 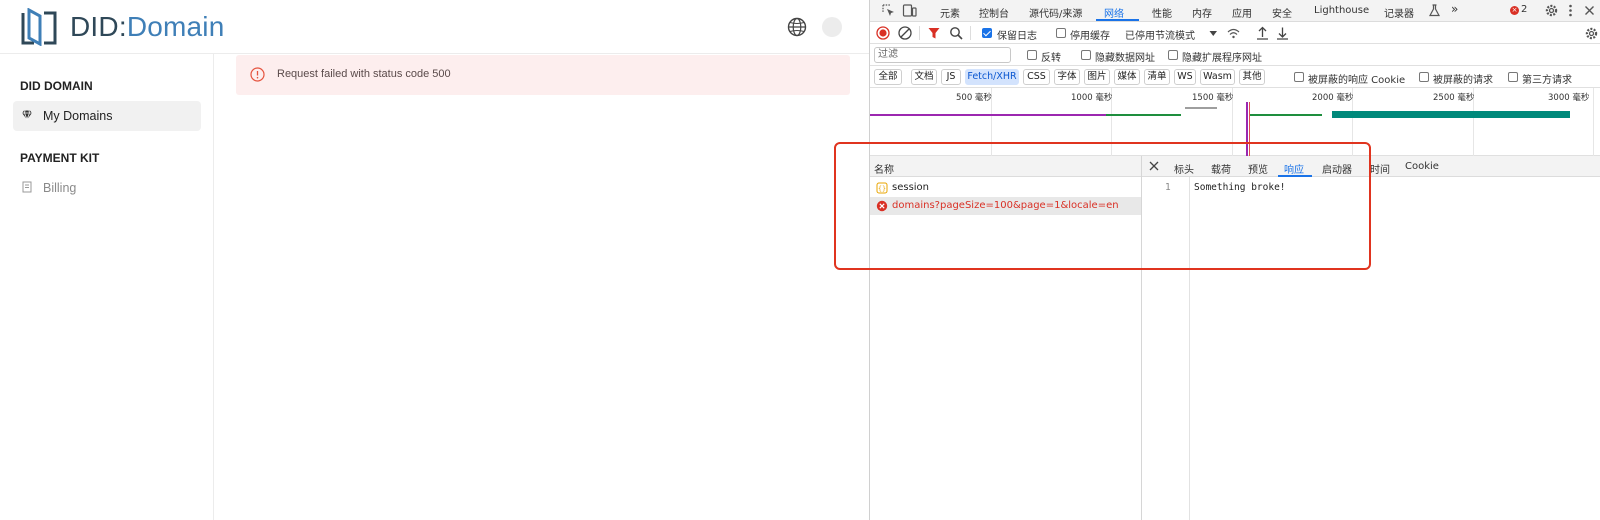 I want to click on settings-gear-icon, so click(x=1551, y=10).